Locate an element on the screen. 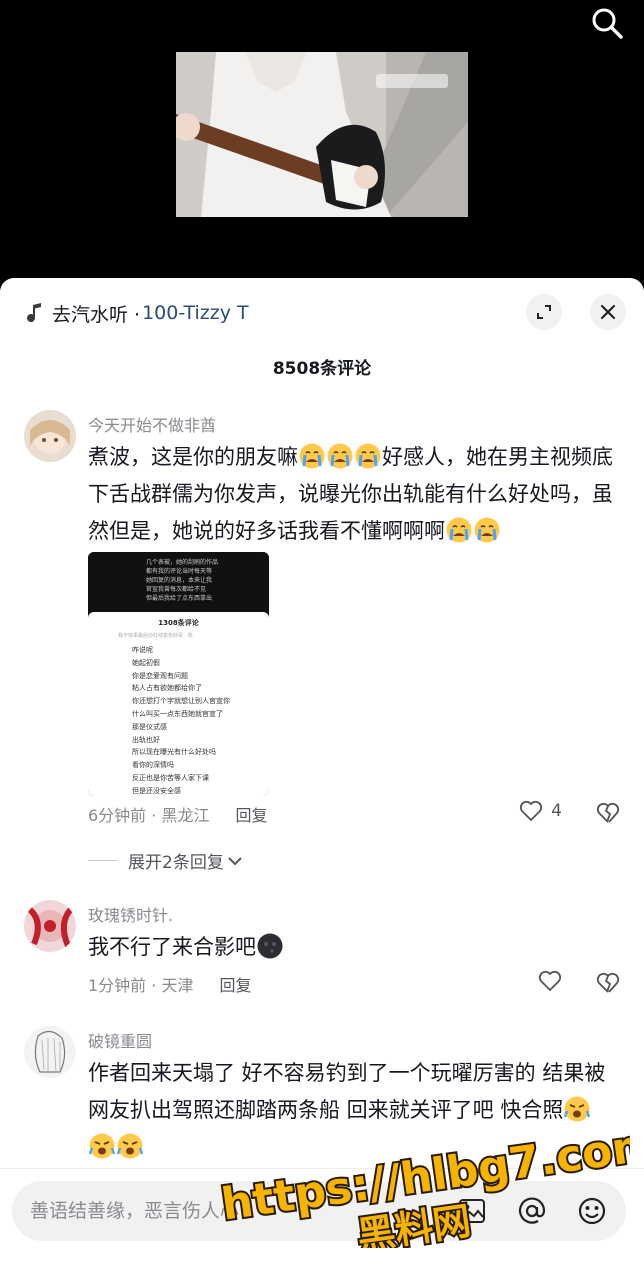 This screenshot has width=644, height=1280. emoji-icon is located at coordinates (592, 1211).